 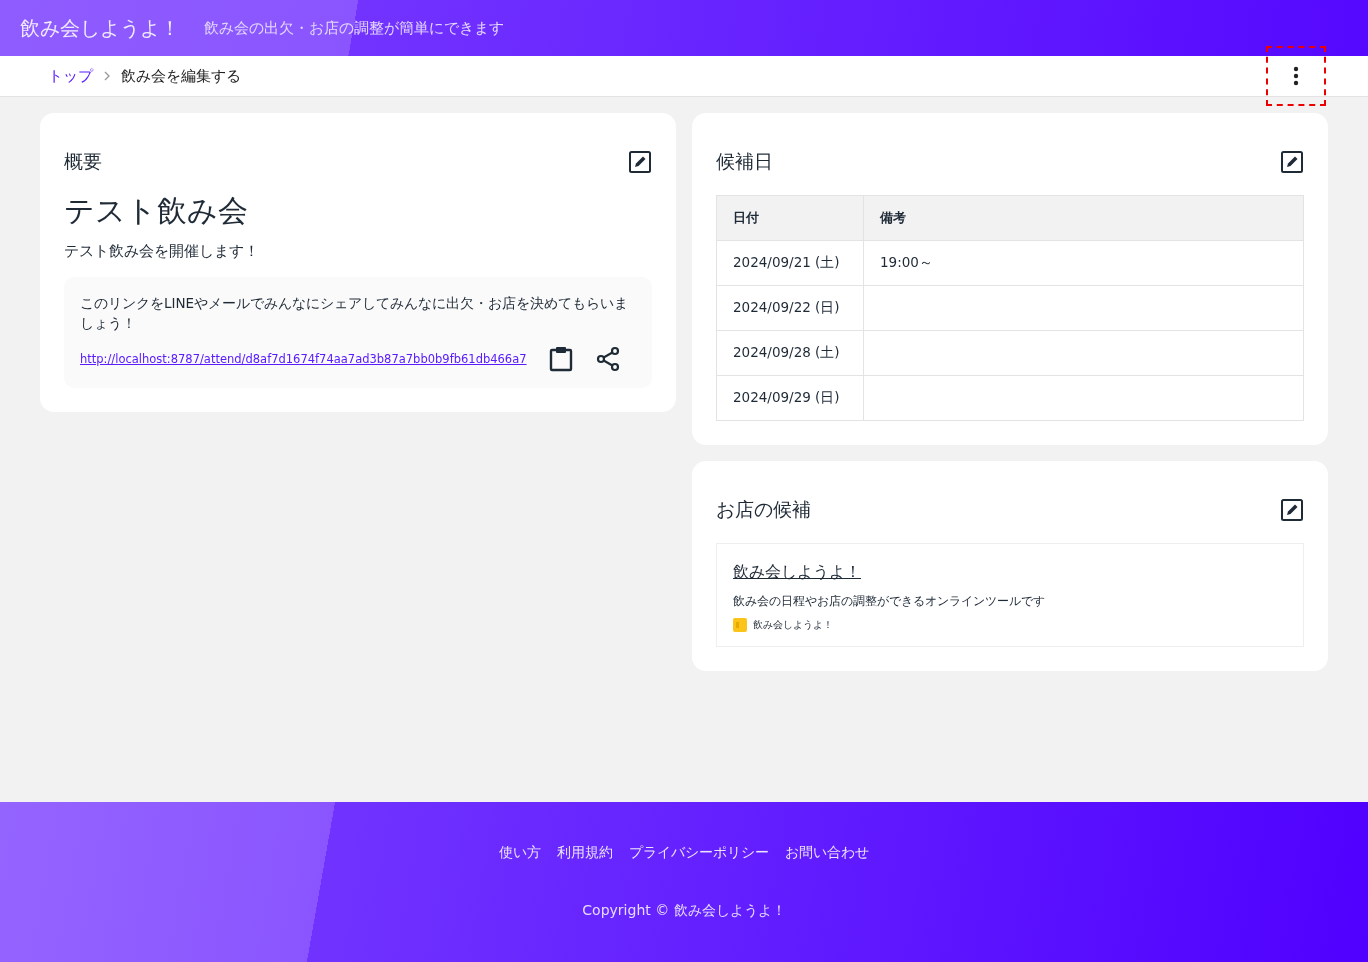 What do you see at coordinates (684, 911) in the screenshot?
I see `copyright-text: Copyright © 飲み会しようよ！` at bounding box center [684, 911].